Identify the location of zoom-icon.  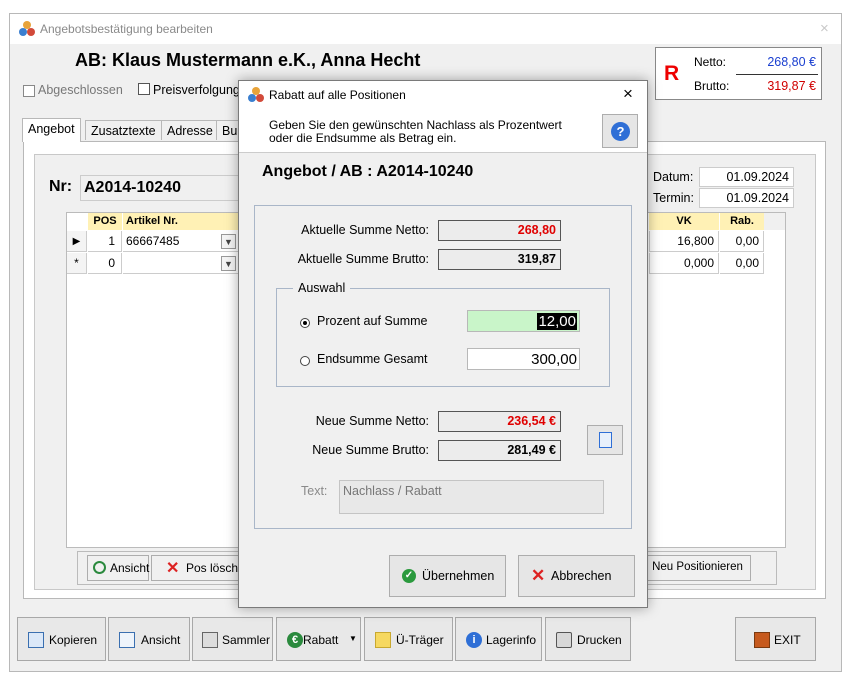
(99, 567).